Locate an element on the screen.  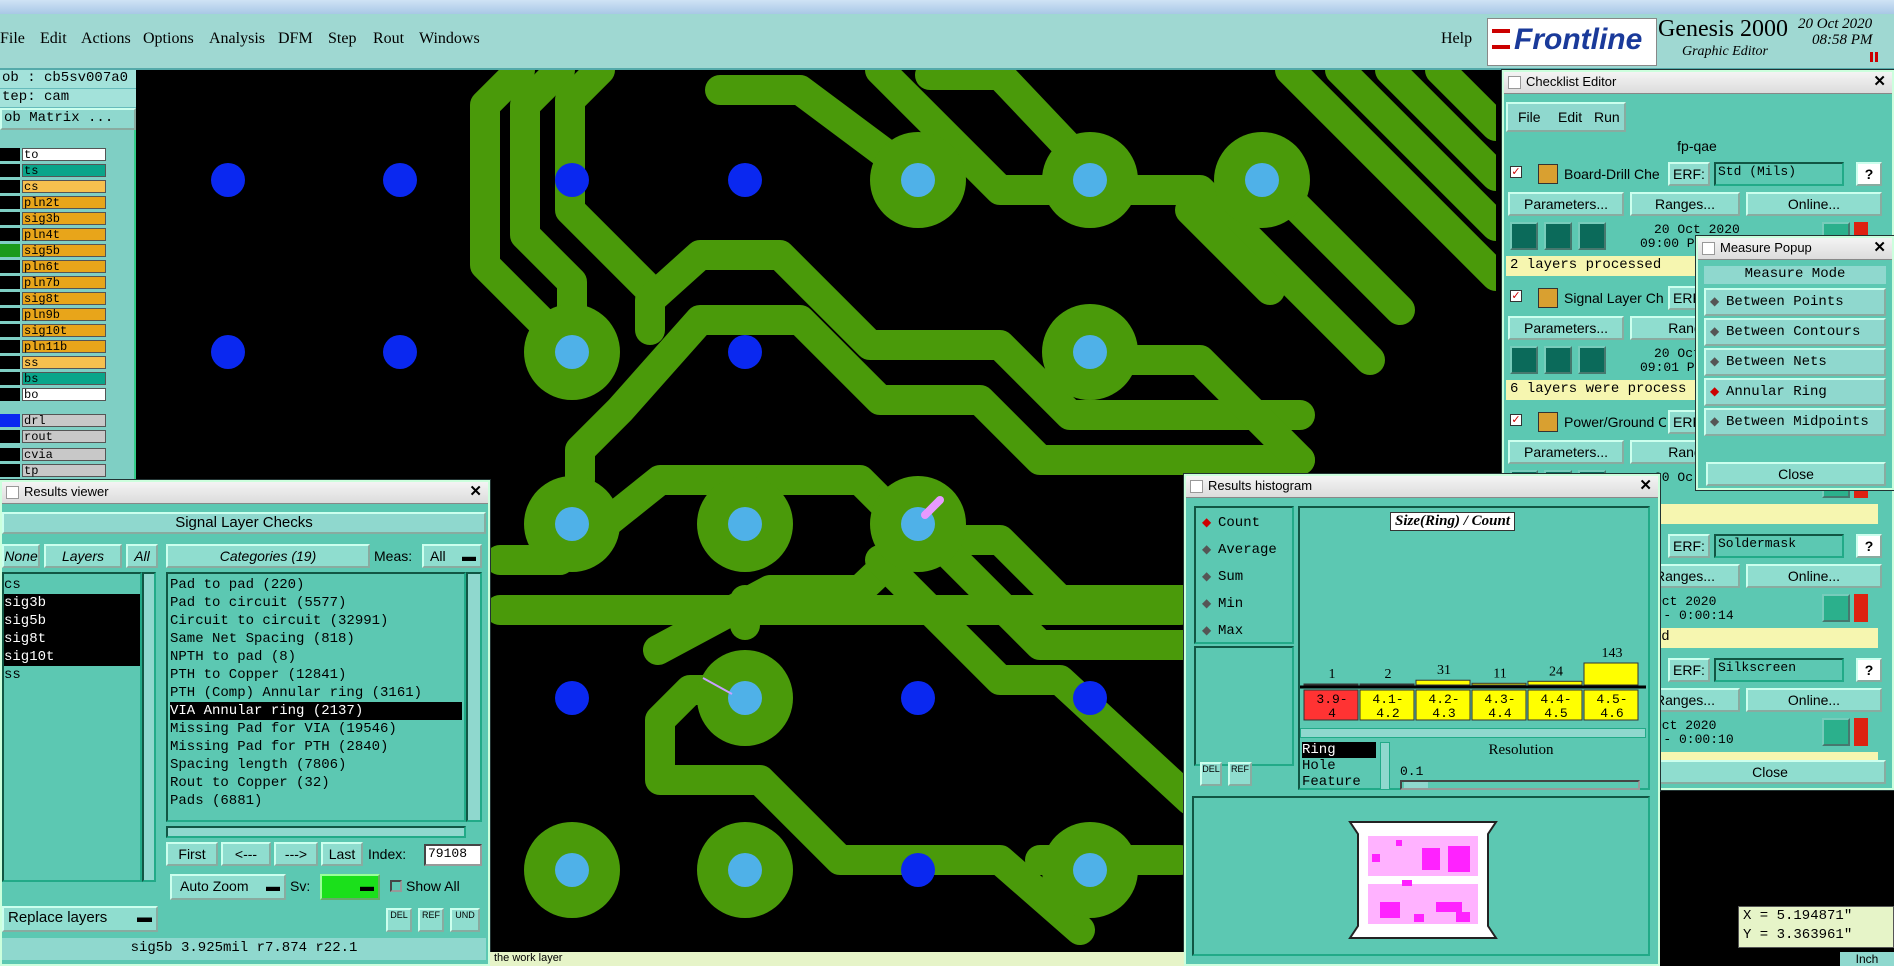
results-layer-item: sig10t is located at coordinates (72, 657).